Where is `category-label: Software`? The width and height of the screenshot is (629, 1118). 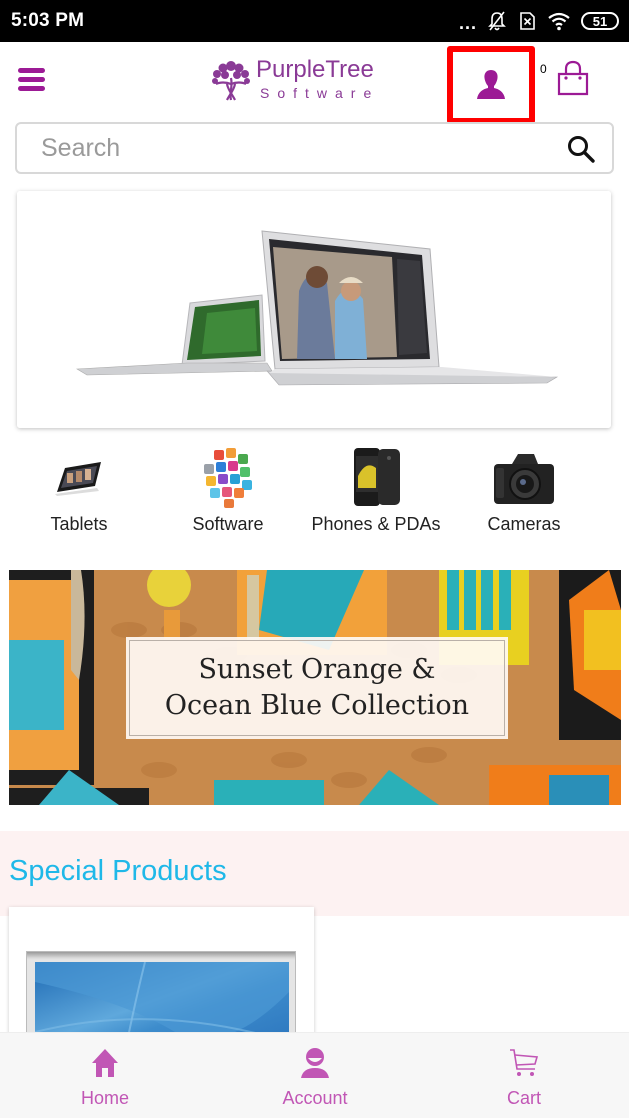 category-label: Software is located at coordinates (228, 524).